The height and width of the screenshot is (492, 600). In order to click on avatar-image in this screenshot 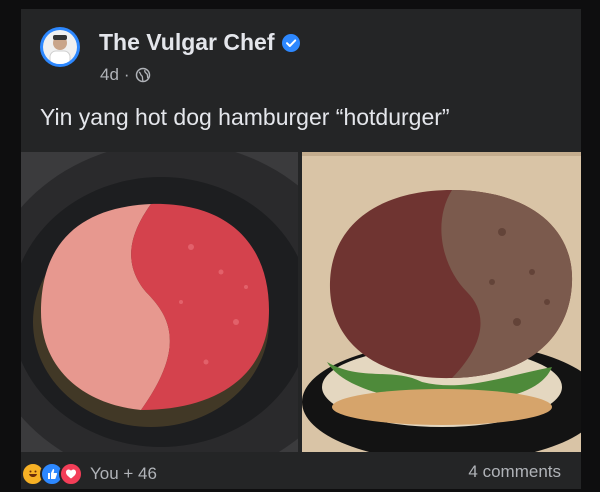, I will do `click(60, 47)`.